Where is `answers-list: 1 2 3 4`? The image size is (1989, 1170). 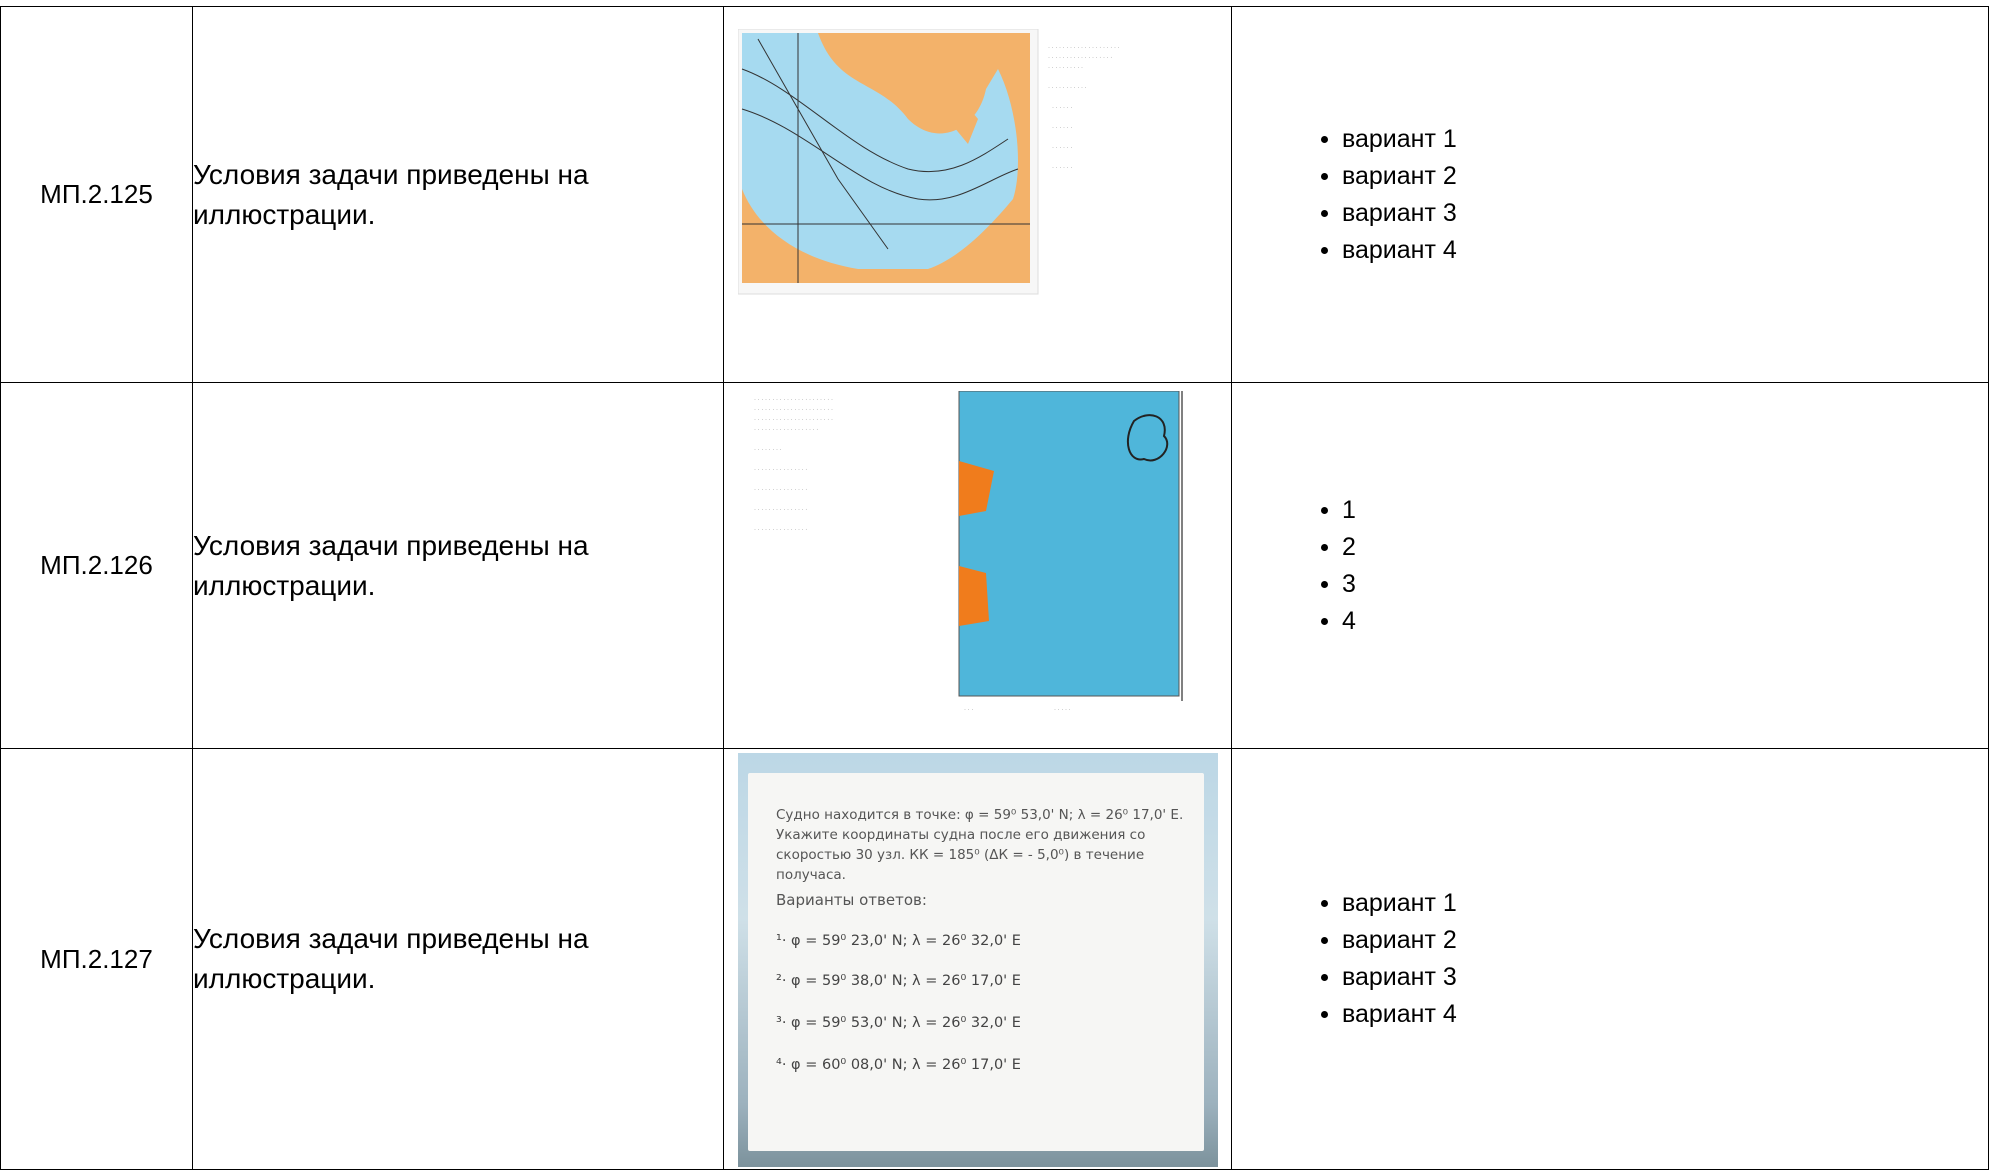
answers-list: 1 2 3 4 is located at coordinates (1610, 566).